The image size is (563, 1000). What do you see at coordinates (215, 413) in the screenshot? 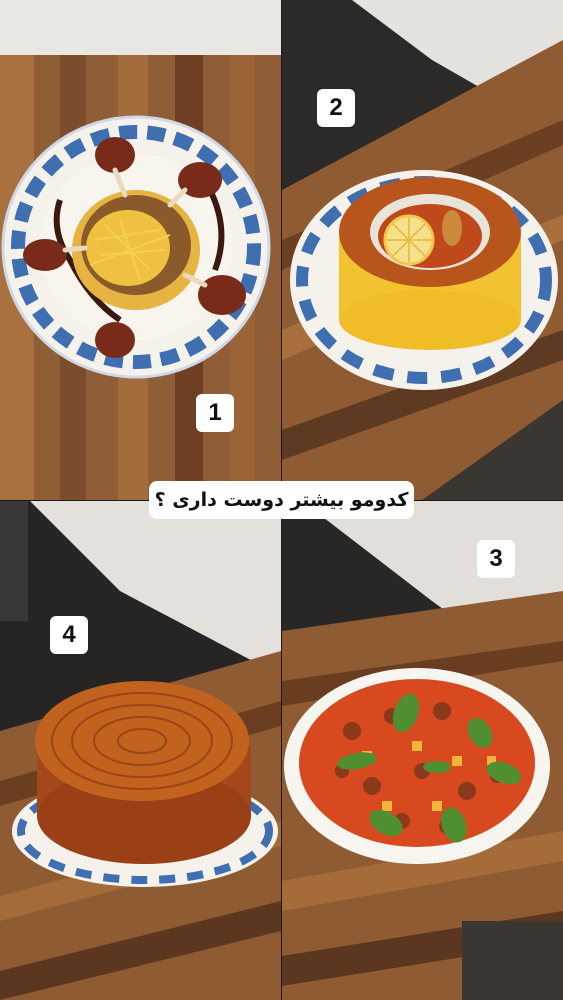
I see `dish-number-badge-1: 1` at bounding box center [215, 413].